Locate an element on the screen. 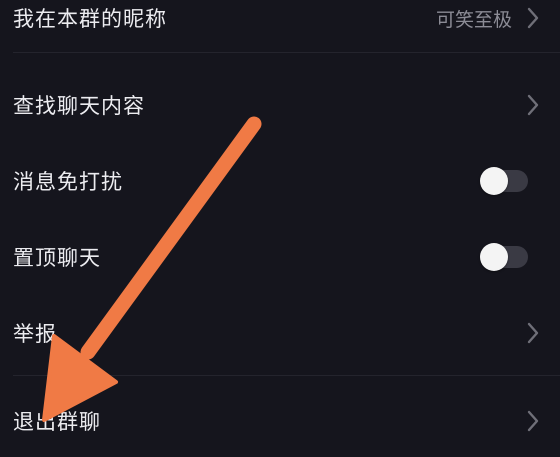 Image resolution: width=560 pixels, height=457 pixels. pin-toggle is located at coordinates (504, 257).